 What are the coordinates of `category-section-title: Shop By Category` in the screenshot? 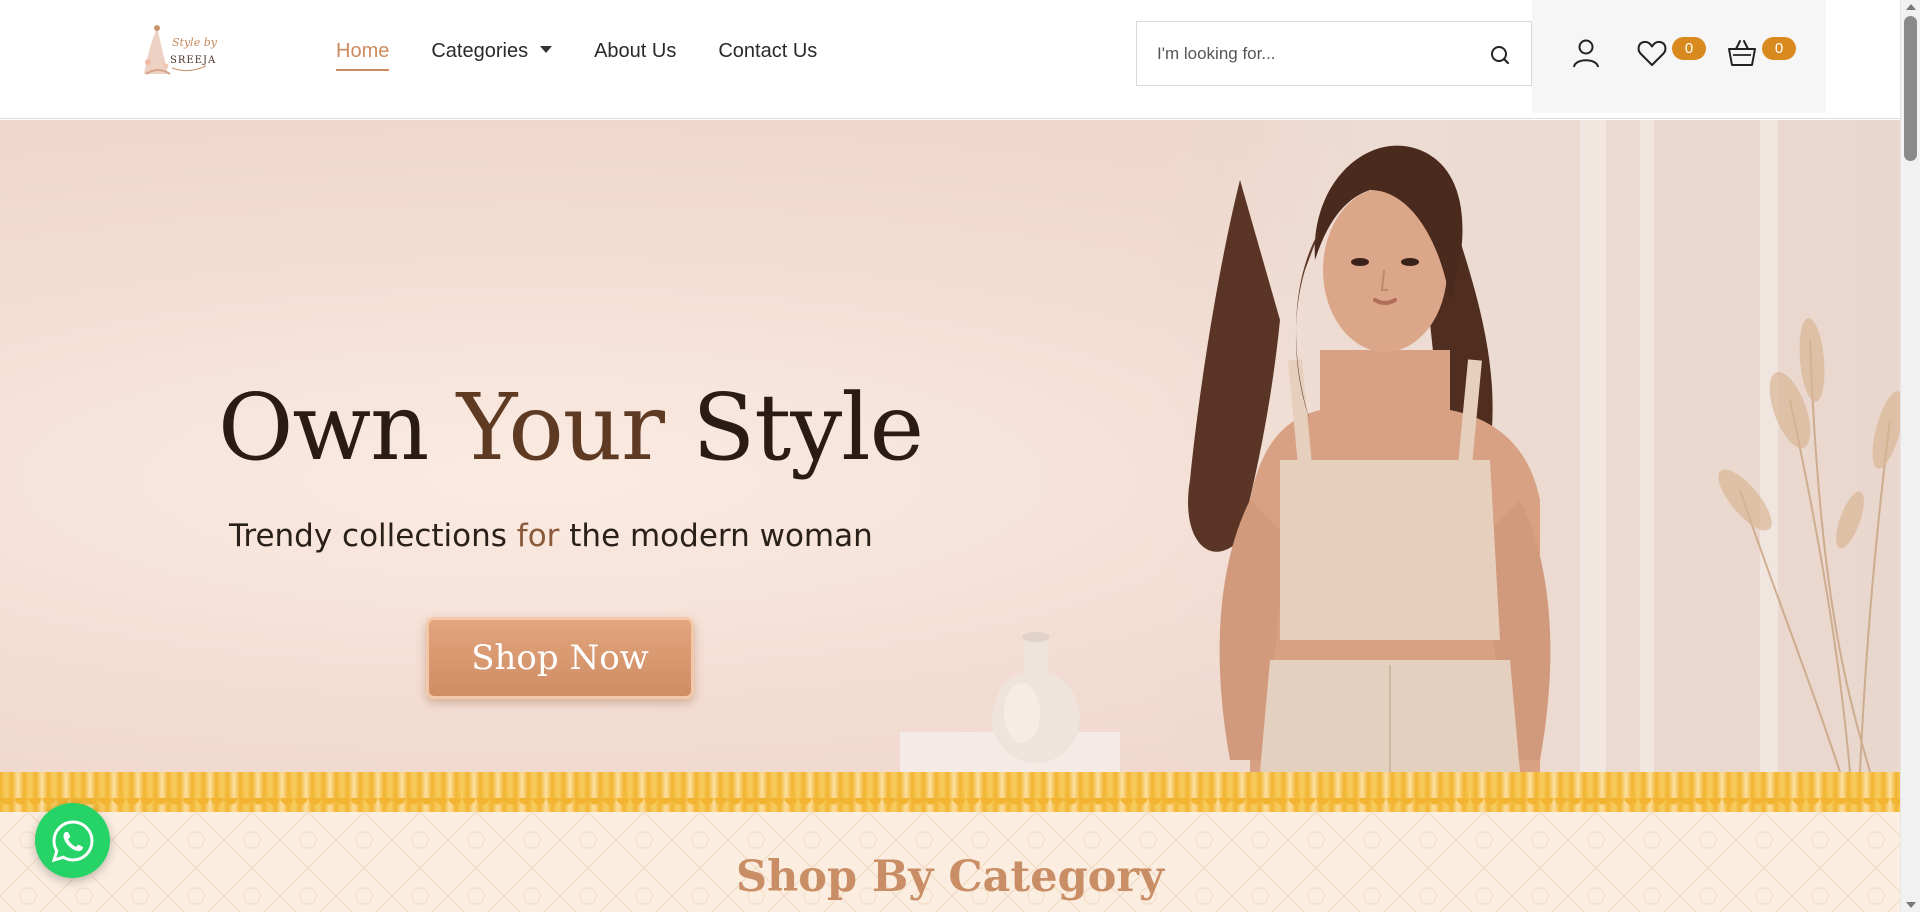 It's located at (950, 877).